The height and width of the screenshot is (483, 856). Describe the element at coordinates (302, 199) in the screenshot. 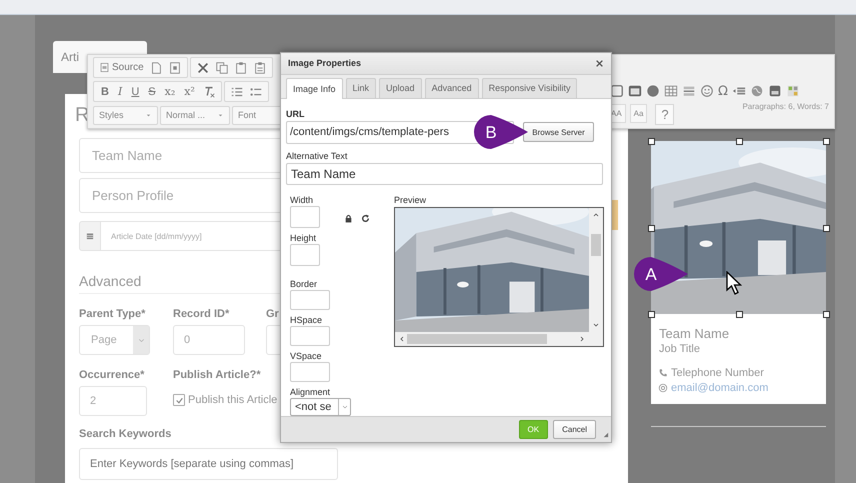

I see `field-label: Width` at that location.